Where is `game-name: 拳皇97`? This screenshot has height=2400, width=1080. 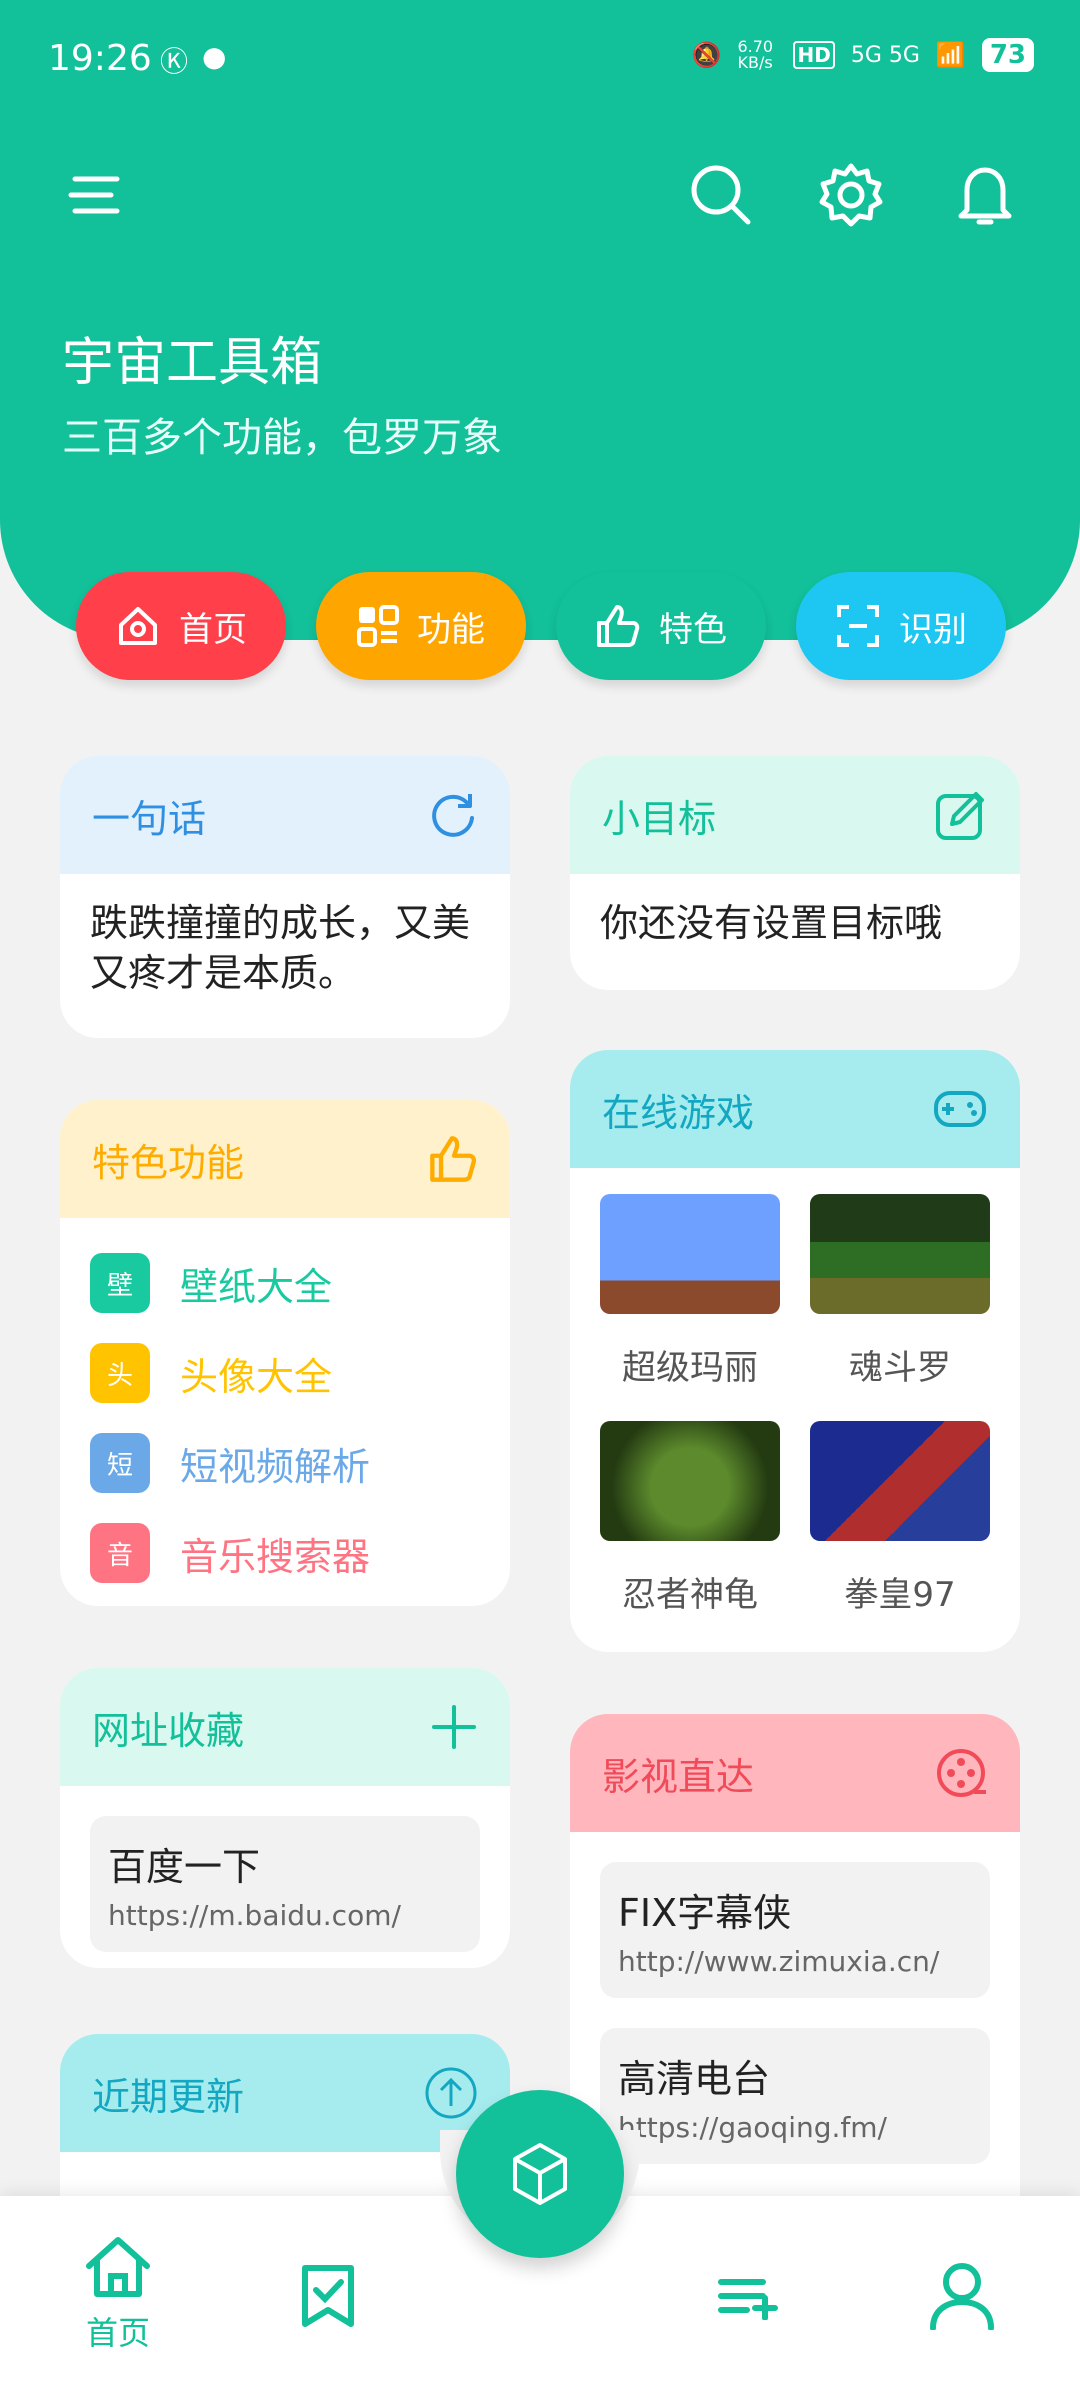
game-name: 拳皇97 is located at coordinates (900, 1595).